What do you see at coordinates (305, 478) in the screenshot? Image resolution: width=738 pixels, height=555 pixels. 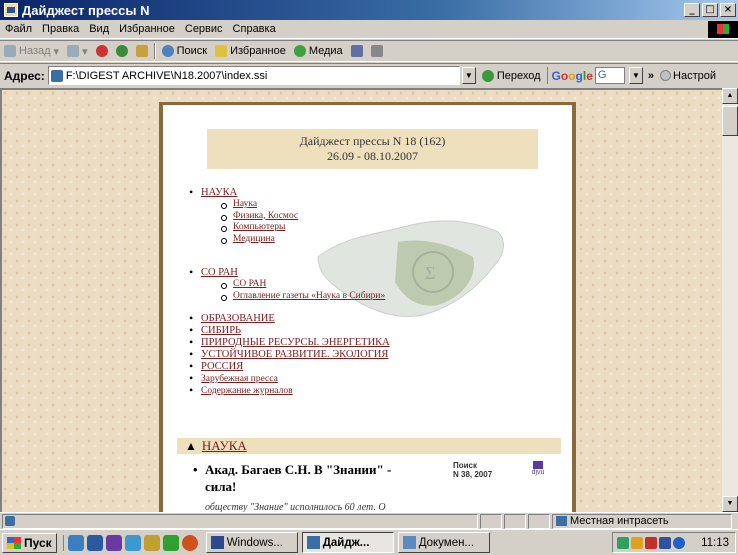 I see `article-title: Акад. Багаев С.Н. В "Знании" - сила!` at bounding box center [305, 478].